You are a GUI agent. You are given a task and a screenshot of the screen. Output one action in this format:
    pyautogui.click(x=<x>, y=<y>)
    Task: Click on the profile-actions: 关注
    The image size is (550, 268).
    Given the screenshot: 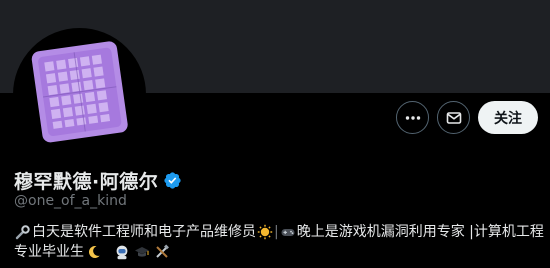 What is the action you would take?
    pyautogui.click(x=467, y=117)
    